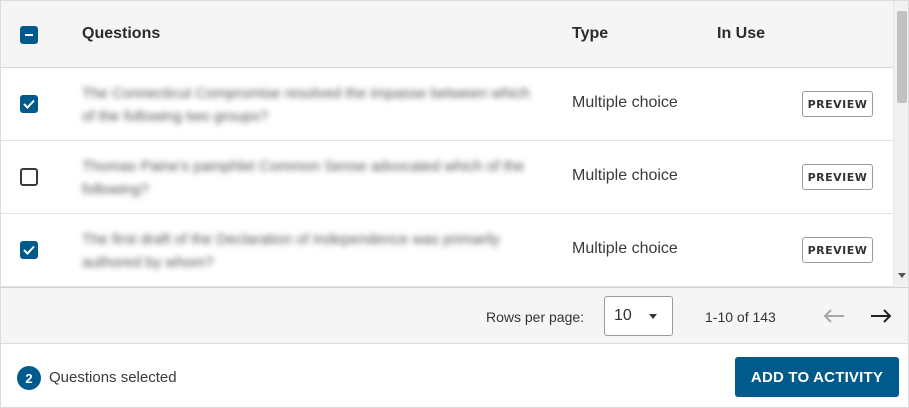  Describe the element at coordinates (121, 33) in the screenshot. I see `header-questions: Questions` at that location.